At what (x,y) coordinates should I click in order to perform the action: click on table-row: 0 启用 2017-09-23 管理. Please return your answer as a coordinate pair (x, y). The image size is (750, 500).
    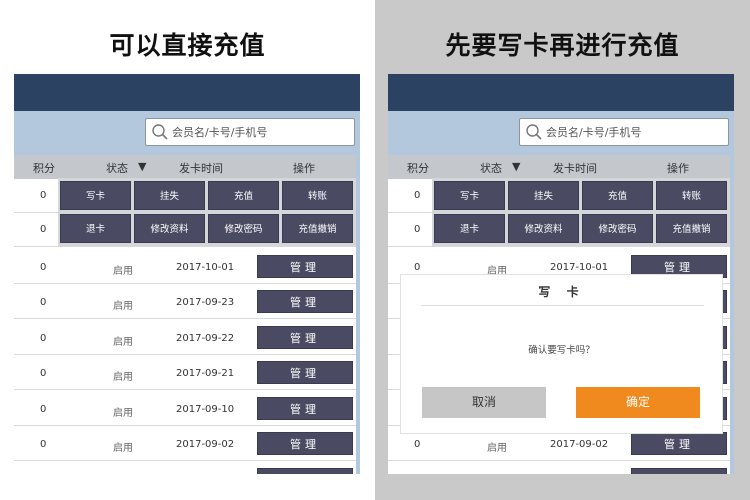
    Looking at the image, I should click on (187, 301).